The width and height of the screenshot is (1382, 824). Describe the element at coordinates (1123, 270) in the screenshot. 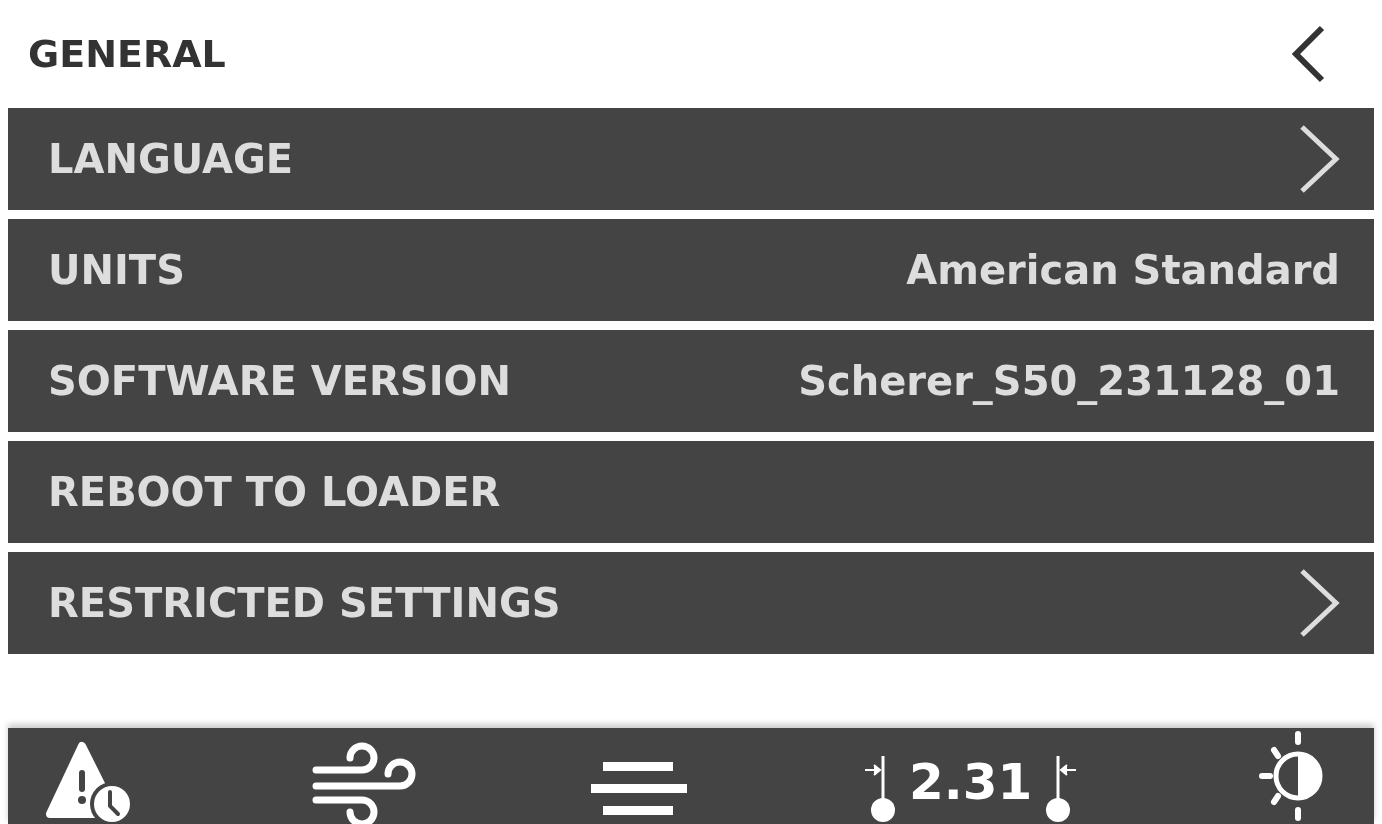

I see `row-value: American Standard` at that location.